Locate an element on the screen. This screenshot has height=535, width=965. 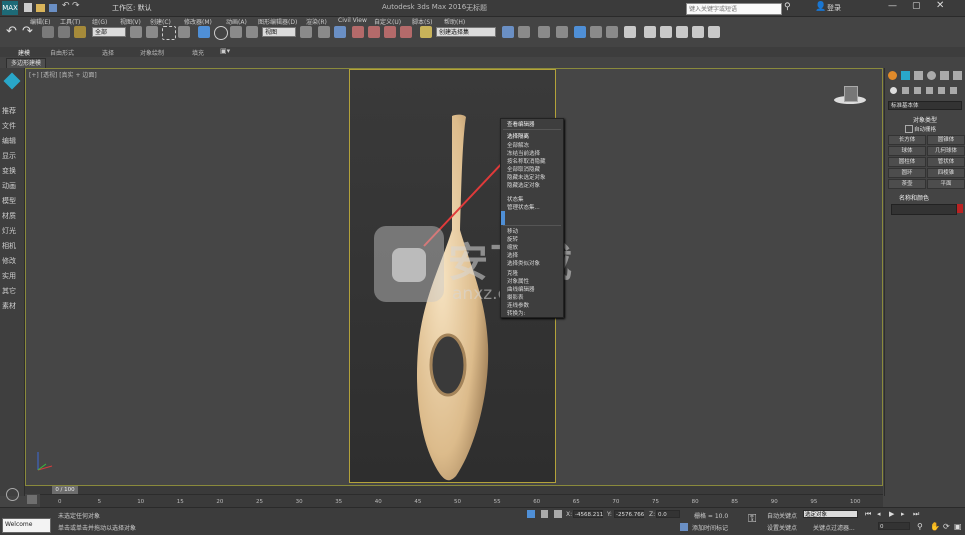
spacewarps-icon is located at coordinates (953, 90).